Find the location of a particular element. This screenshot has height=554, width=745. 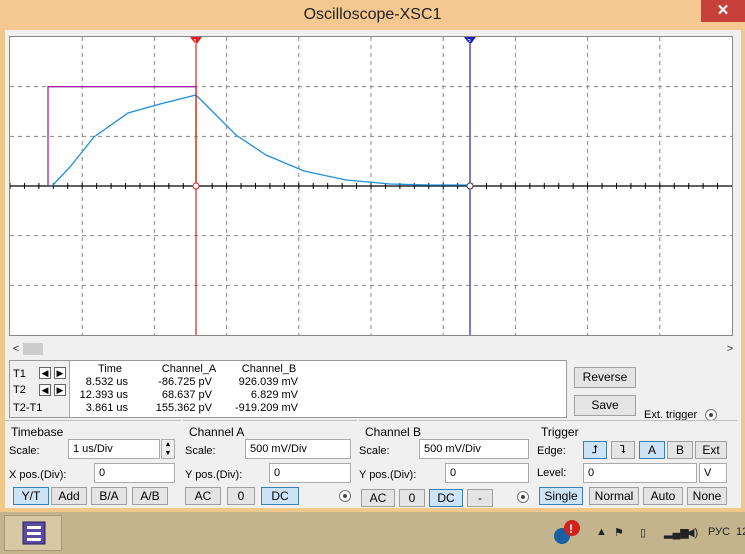

t1-channel-b: 926.039 mV is located at coordinates (268, 382).